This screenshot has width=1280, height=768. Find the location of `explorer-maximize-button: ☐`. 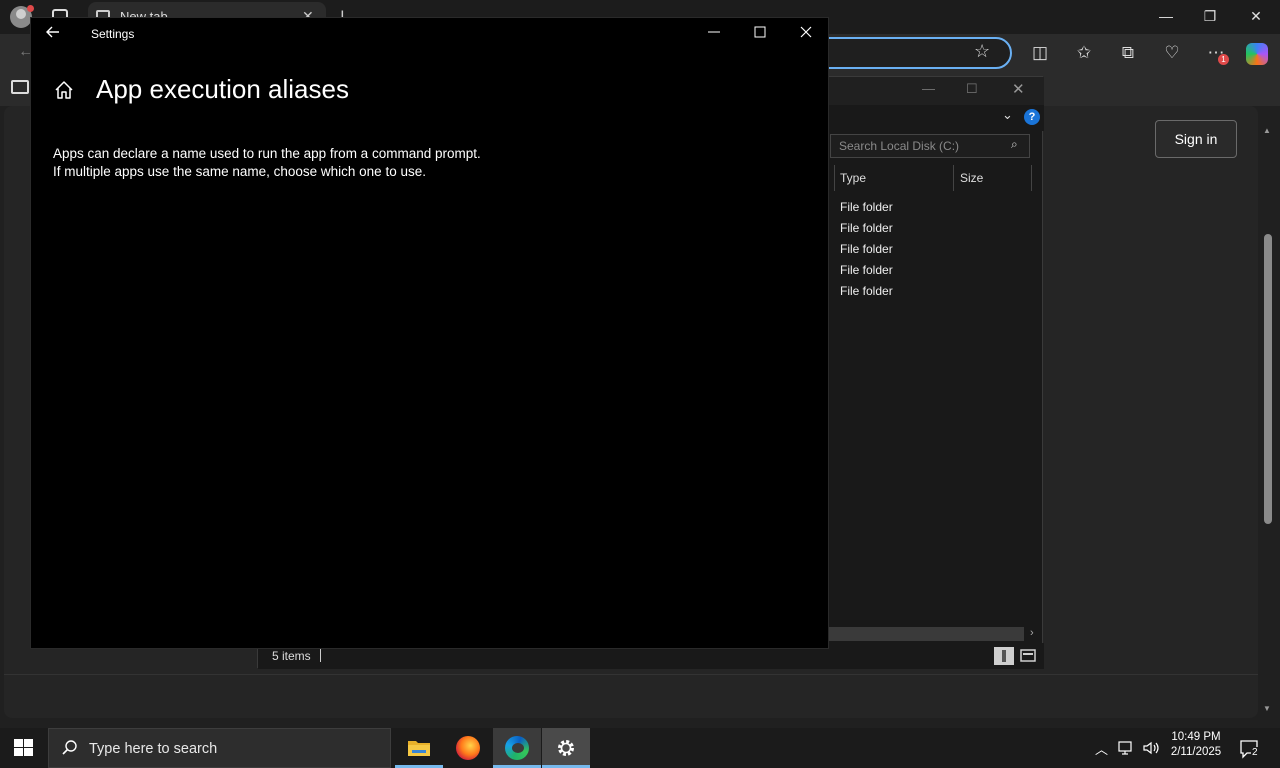

explorer-maximize-button: ☐ is located at coordinates (972, 89).